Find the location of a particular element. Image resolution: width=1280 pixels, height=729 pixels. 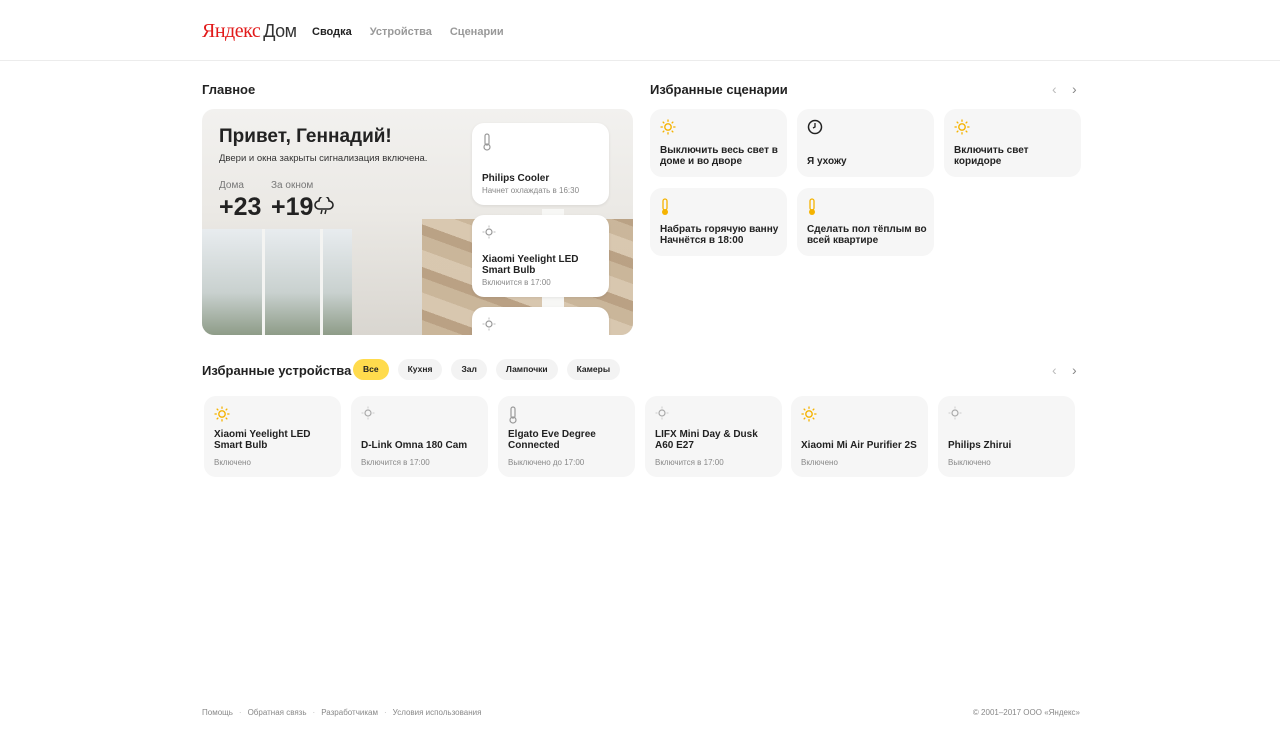

background-window-view is located at coordinates (277, 282).